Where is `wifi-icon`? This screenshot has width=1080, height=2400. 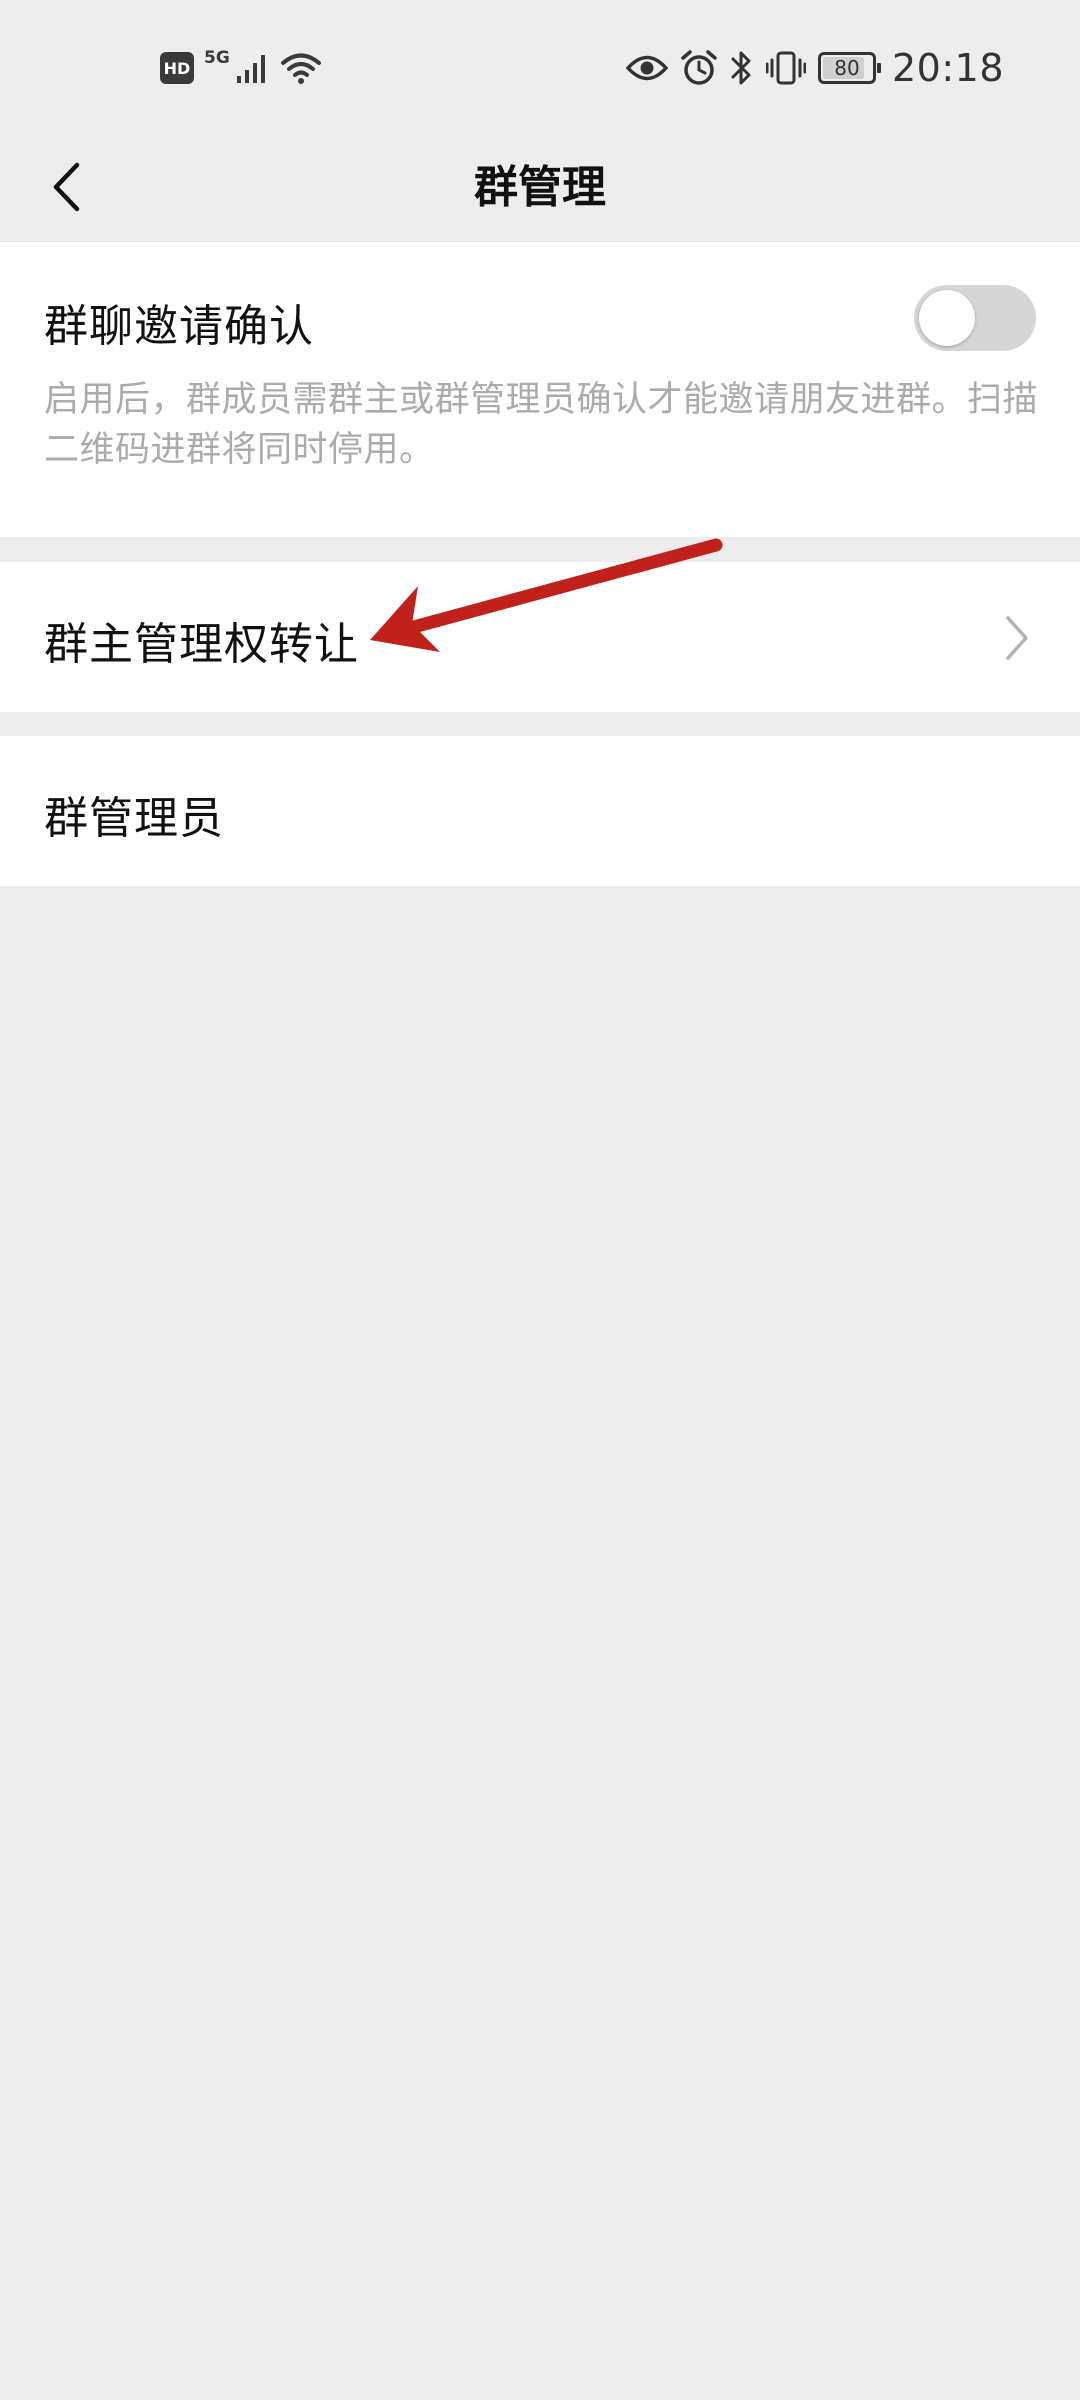 wifi-icon is located at coordinates (300, 68).